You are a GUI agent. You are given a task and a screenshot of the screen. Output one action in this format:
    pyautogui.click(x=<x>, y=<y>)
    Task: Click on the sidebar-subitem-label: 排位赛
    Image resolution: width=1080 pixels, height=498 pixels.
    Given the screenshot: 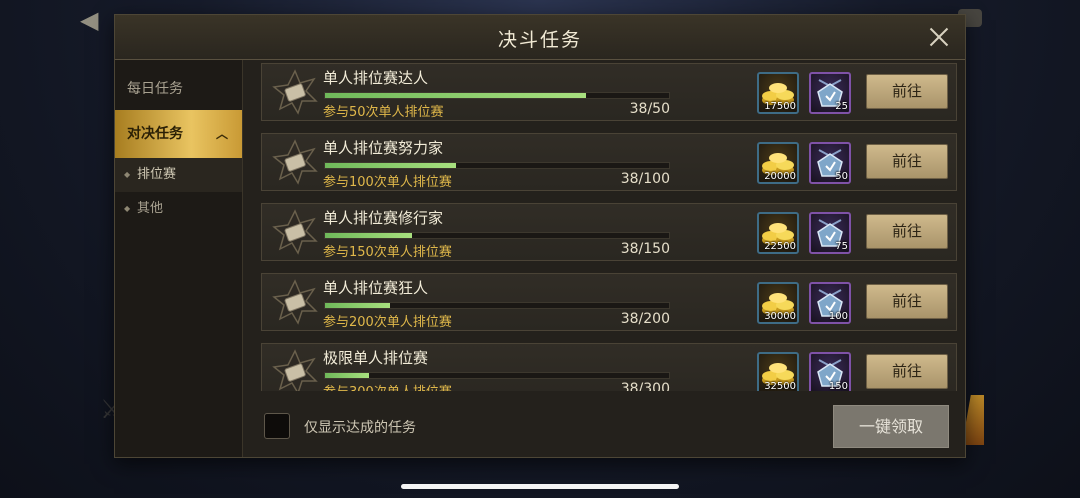 What is the action you would take?
    pyautogui.click(x=157, y=174)
    